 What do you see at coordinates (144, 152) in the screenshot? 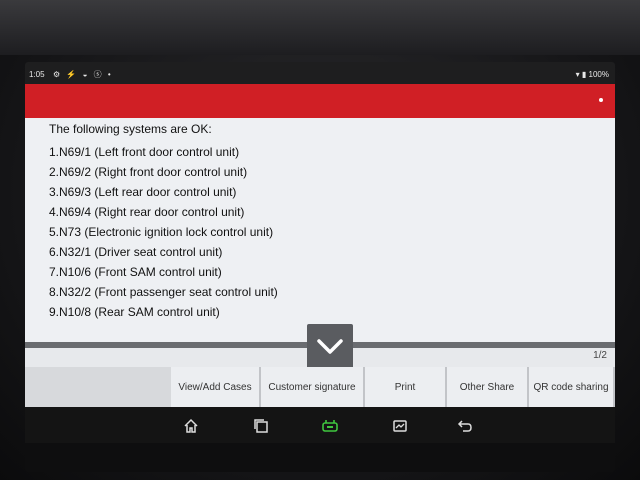
I see `list-item: 1.N69/1 (Left front door control unit)` at bounding box center [144, 152].